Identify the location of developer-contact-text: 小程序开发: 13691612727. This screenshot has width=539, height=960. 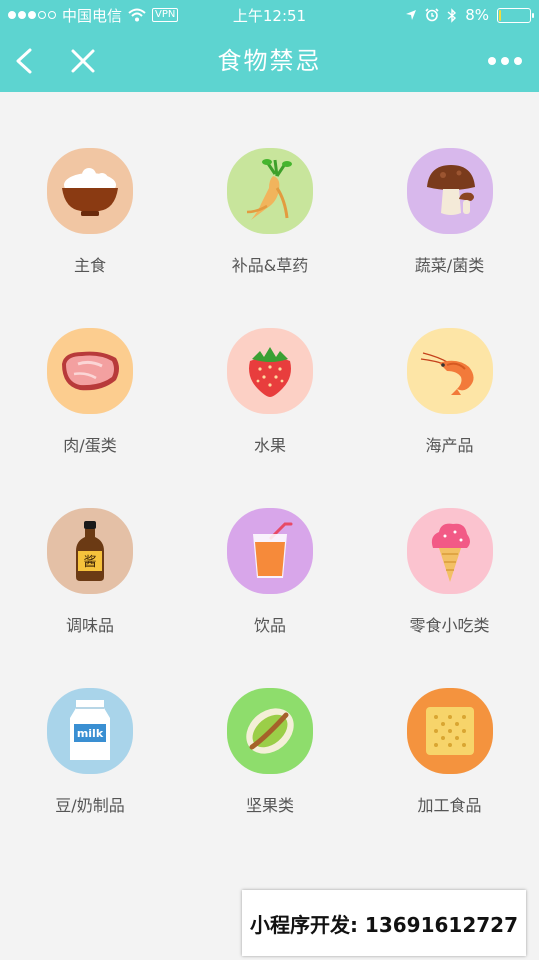
(384, 924).